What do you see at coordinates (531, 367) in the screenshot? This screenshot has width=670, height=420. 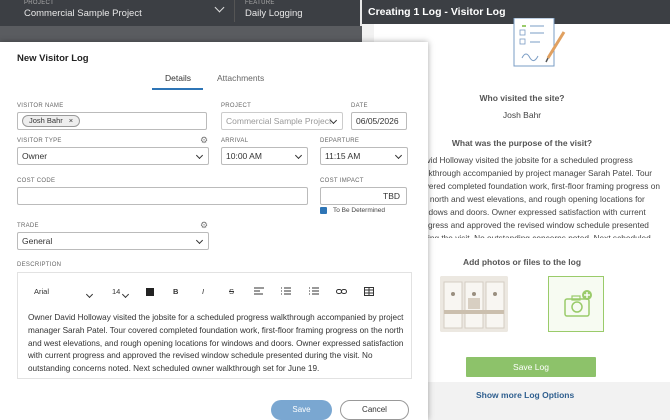 I see `save-log-button: Save Log` at bounding box center [531, 367].